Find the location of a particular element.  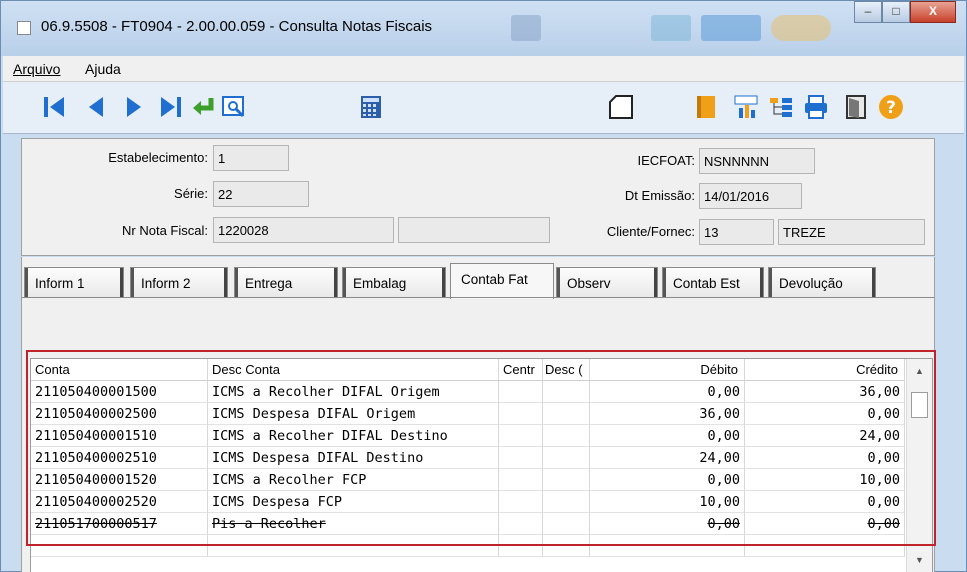

cell-debito is located at coordinates (667, 546).